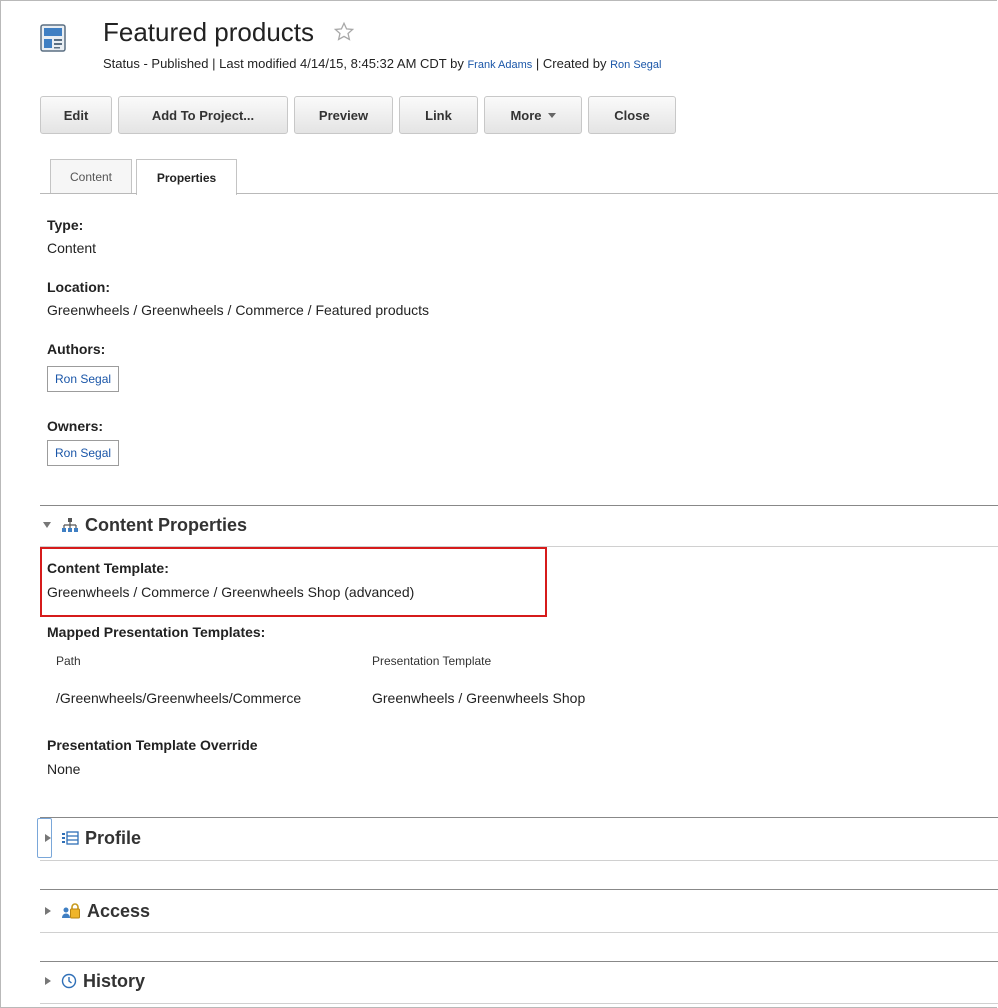  Describe the element at coordinates (65, 225) in the screenshot. I see `type-label: Type:` at that location.